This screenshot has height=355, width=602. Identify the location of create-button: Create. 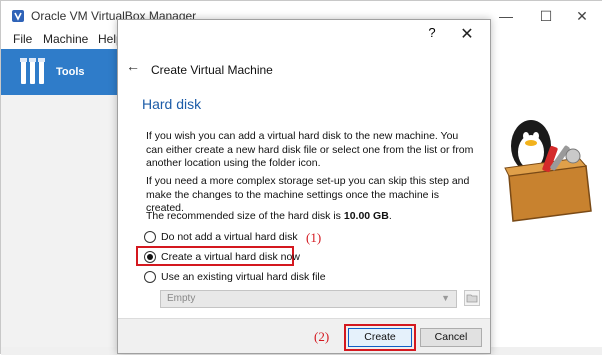
(380, 337).